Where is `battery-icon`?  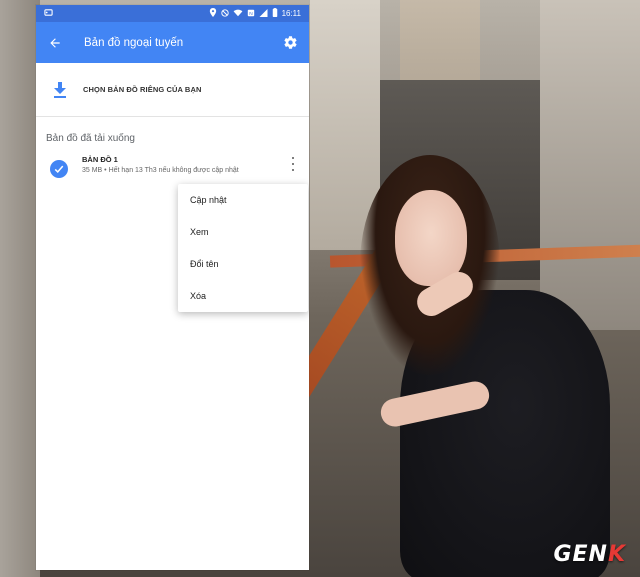
battery-icon is located at coordinates (275, 13).